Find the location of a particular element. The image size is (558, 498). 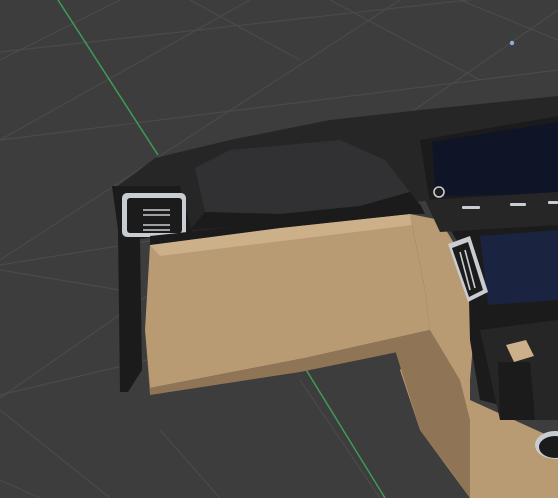

gear-shifter is located at coordinates (519, 370).